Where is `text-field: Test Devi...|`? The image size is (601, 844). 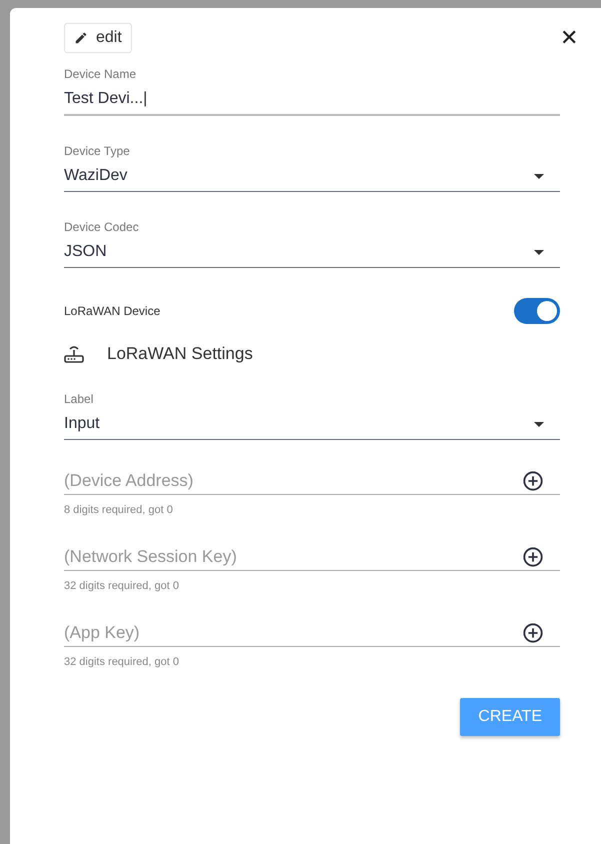
text-field: Test Devi...| is located at coordinates (312, 103).